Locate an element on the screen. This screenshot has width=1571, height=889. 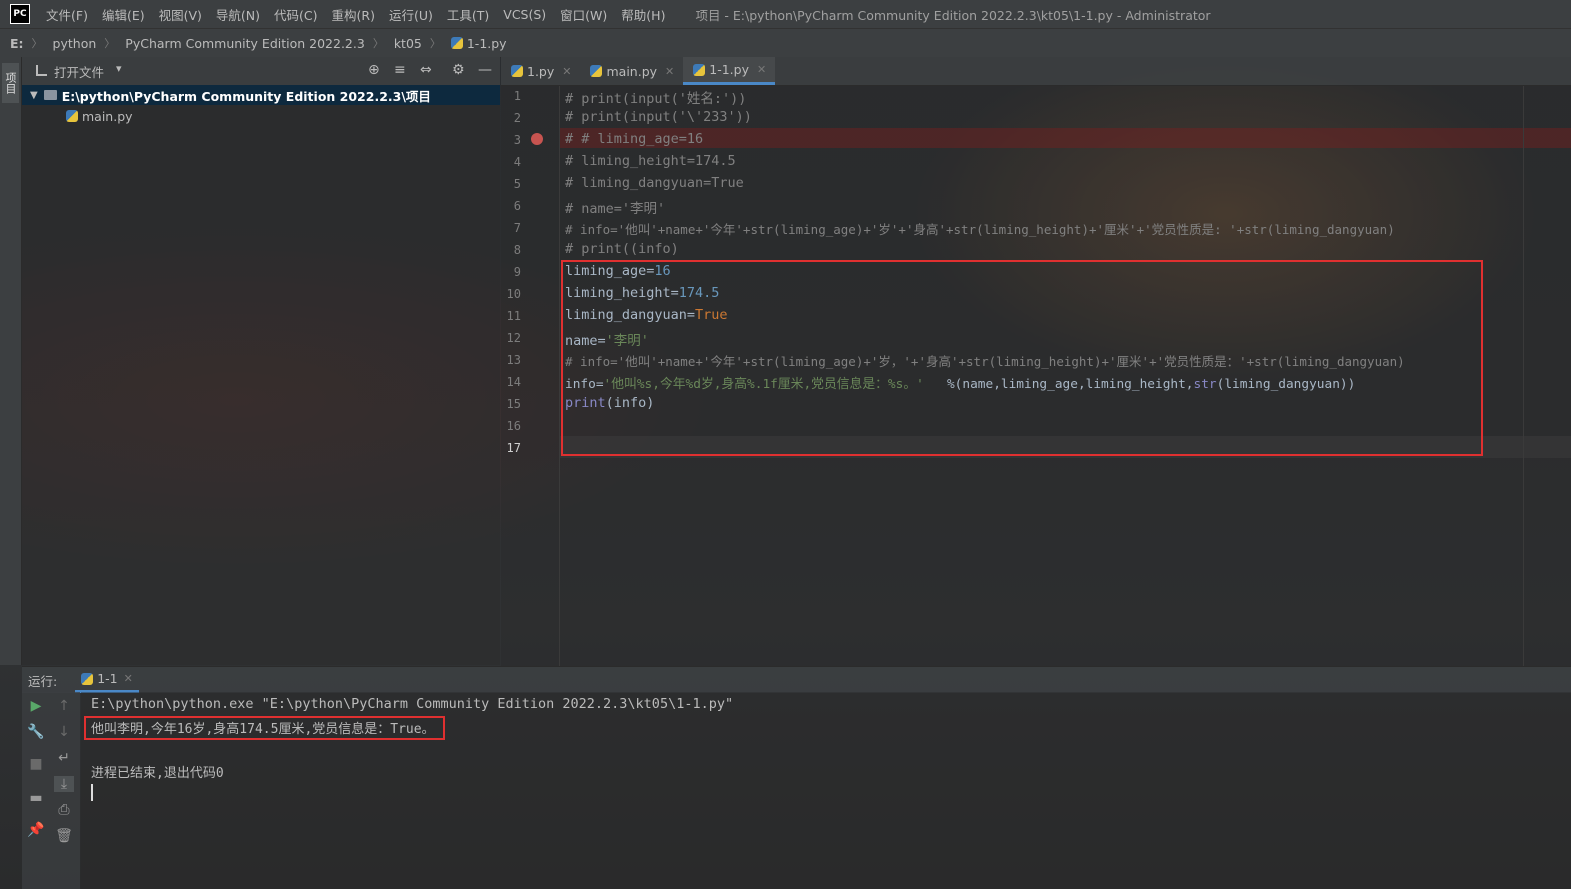
print-icon: ⎙ is located at coordinates (64, 810).